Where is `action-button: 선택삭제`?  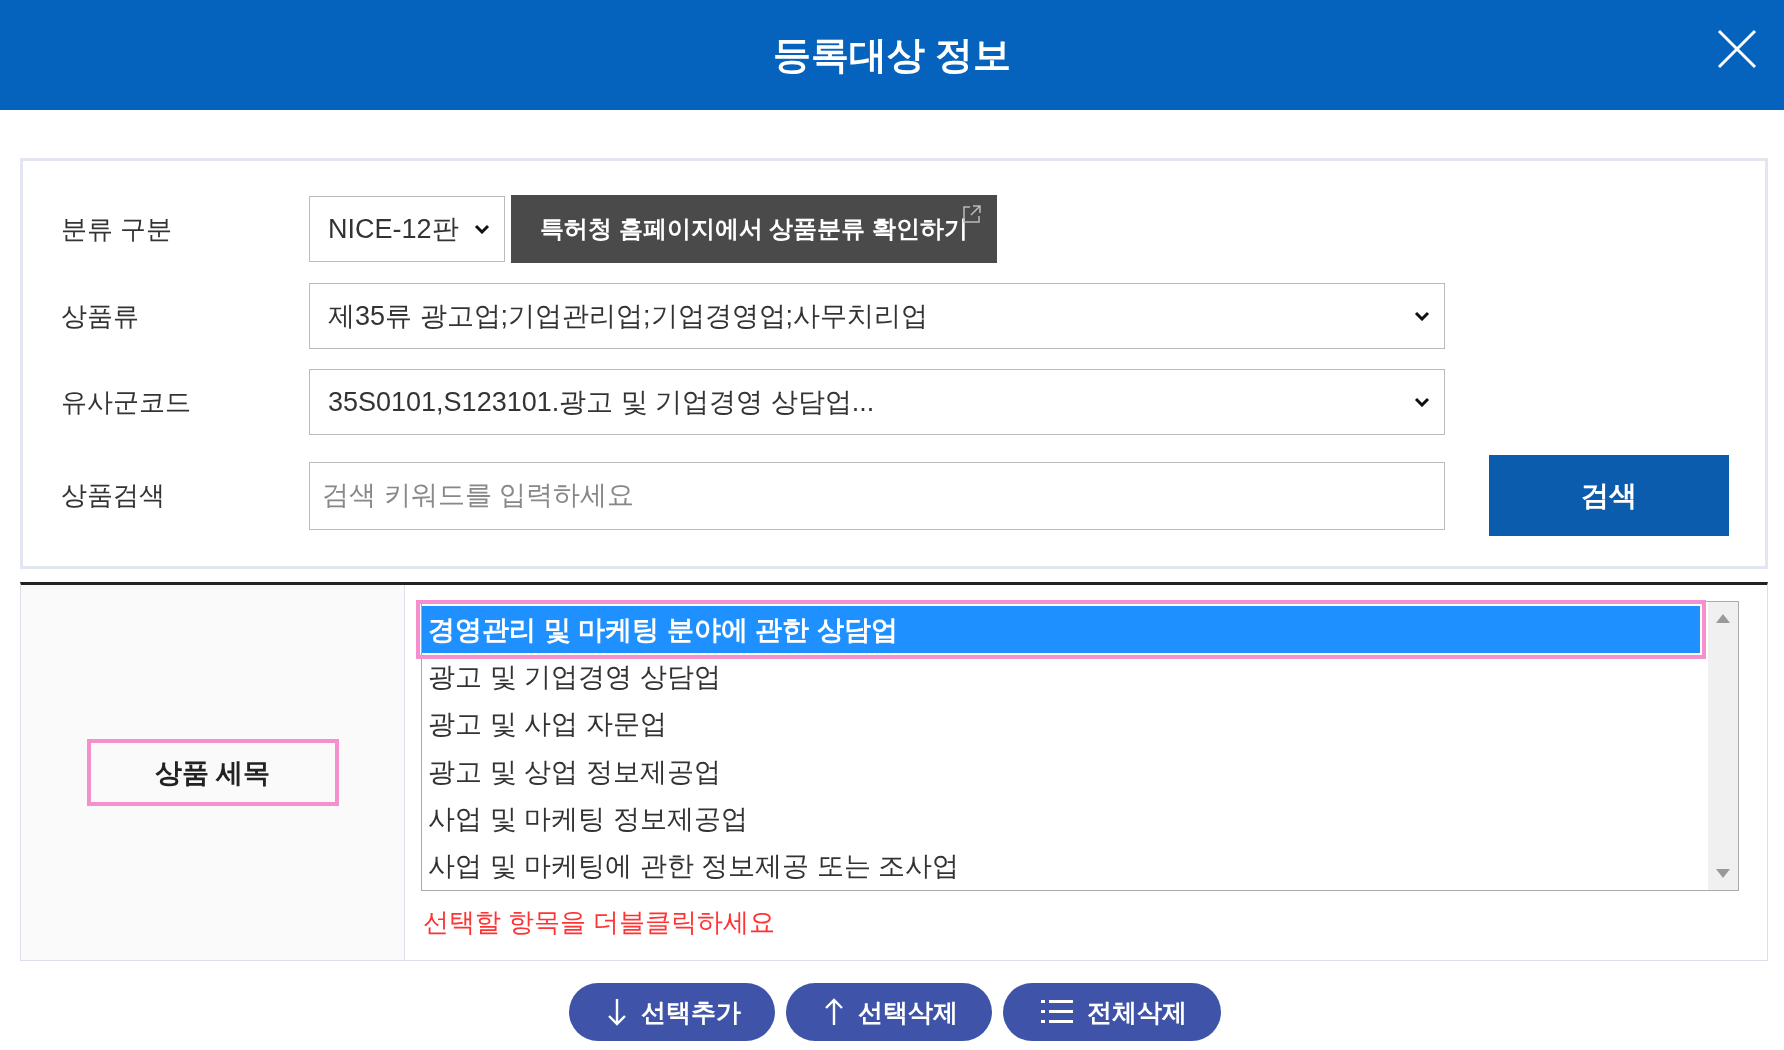
action-button: 선택삭제 is located at coordinates (889, 1012).